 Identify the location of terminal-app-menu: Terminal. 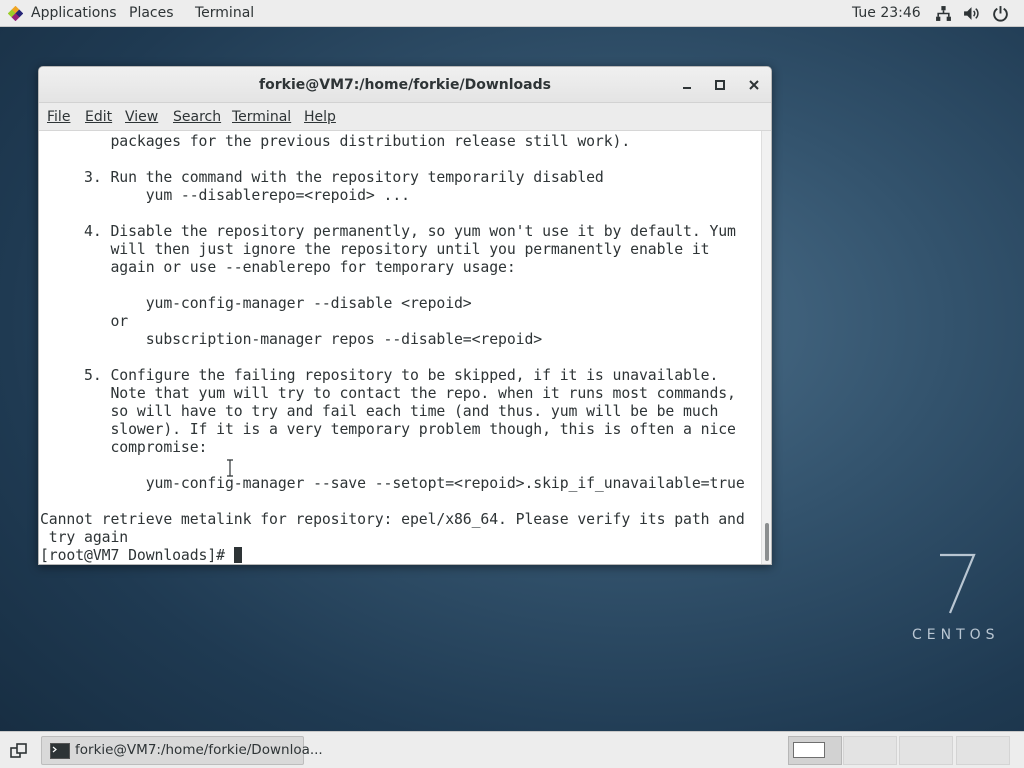
(224, 13).